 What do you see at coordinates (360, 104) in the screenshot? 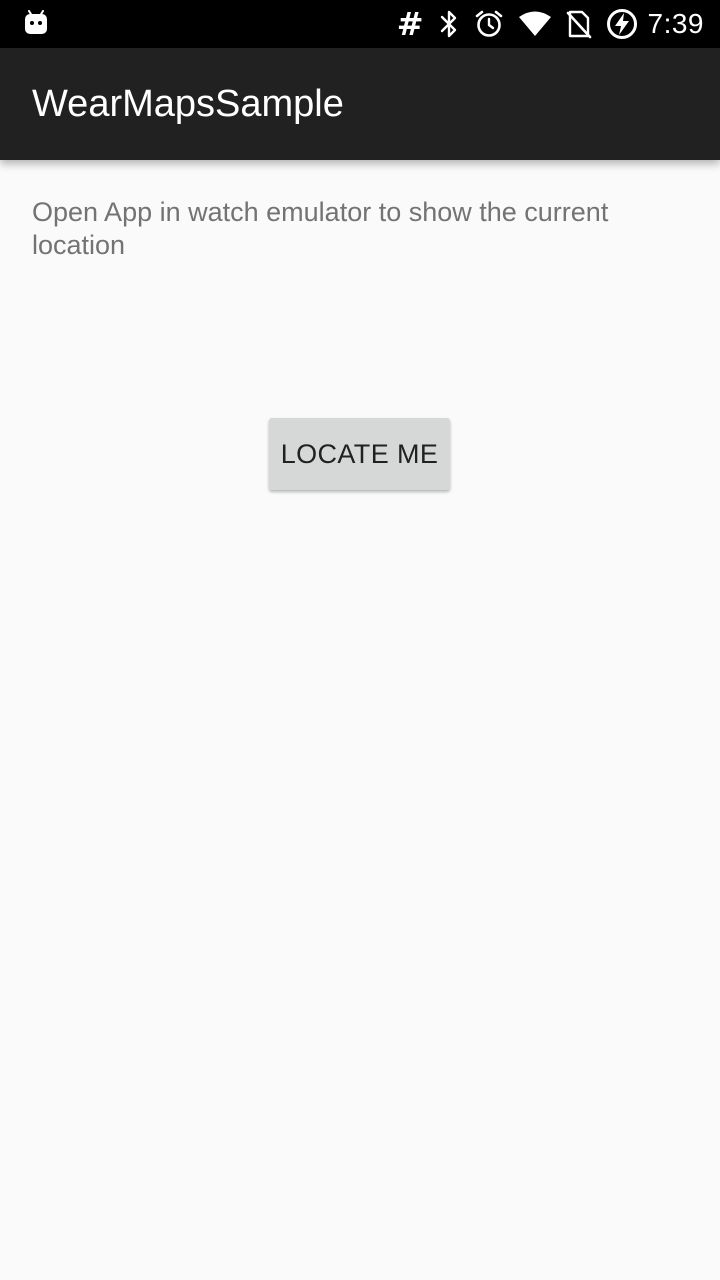
I see `app-bar: WearMapsSample` at bounding box center [360, 104].